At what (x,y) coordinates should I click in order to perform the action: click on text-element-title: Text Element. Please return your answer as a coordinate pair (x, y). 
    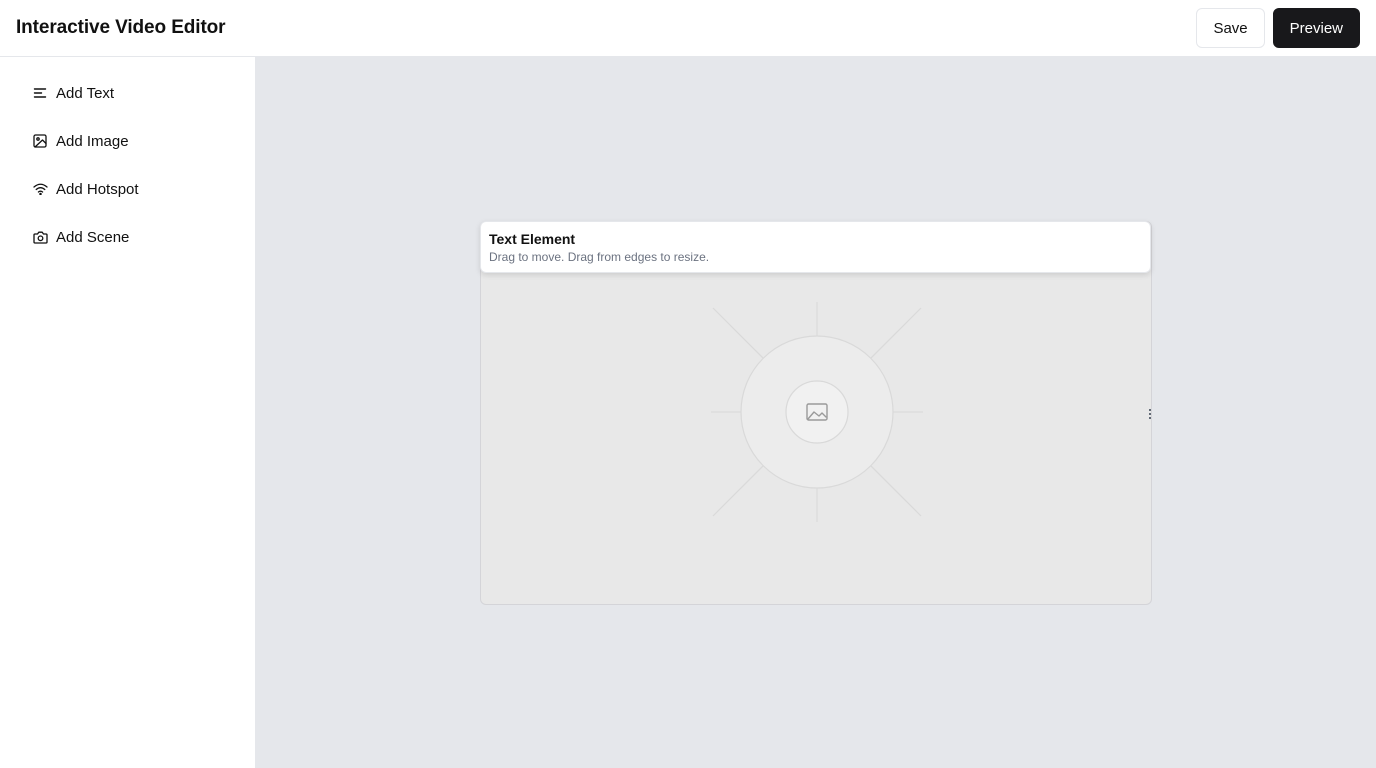
    Looking at the image, I should click on (532, 239).